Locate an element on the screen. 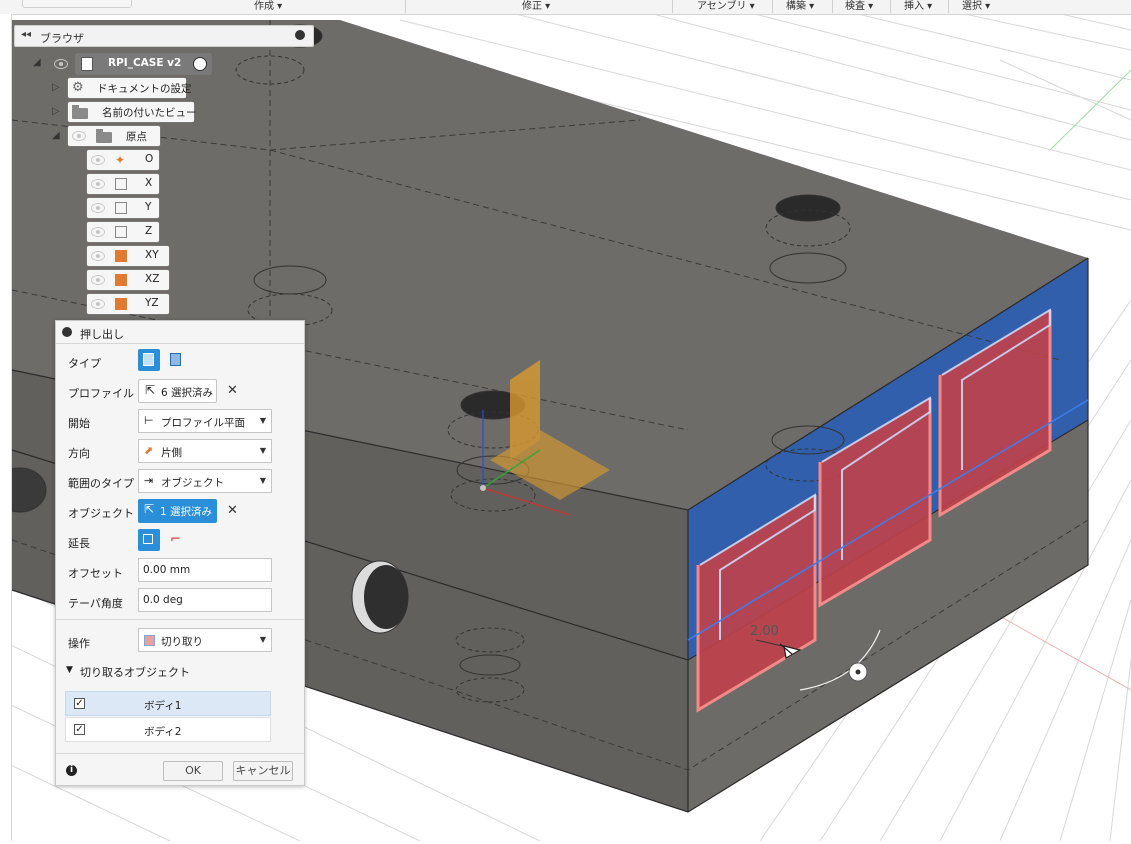  operation-dropdown: 切り取り ▼ is located at coordinates (205, 640).